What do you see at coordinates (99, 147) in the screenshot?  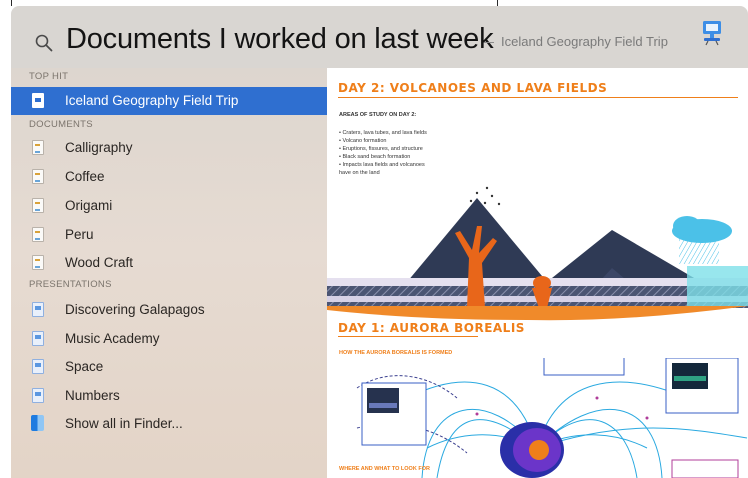 I see `result-item-label: Calligraphy` at bounding box center [99, 147].